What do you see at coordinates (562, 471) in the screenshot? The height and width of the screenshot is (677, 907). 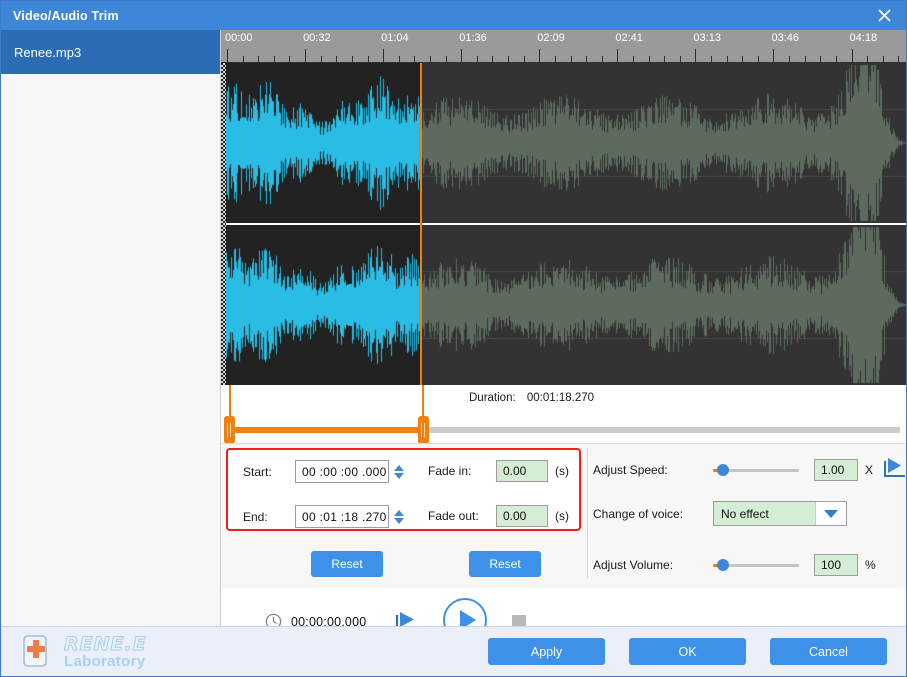 I see `fade-in-unit: (s)` at bounding box center [562, 471].